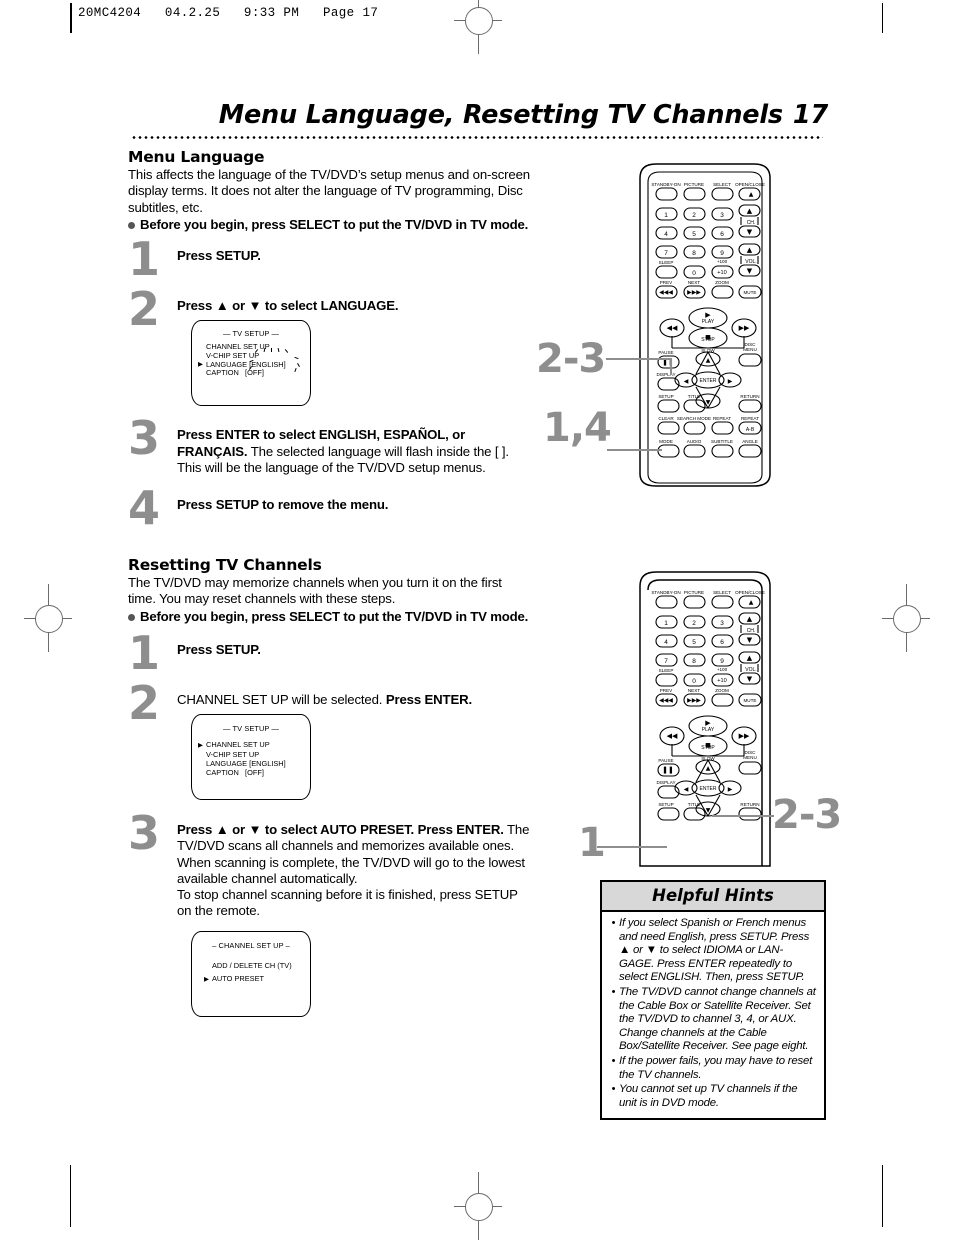 This screenshot has height=1244, width=954. Describe the element at coordinates (225, 565) in the screenshot. I see `section-heading-resetting-tv-channels: Resetting TV Channels` at that location.